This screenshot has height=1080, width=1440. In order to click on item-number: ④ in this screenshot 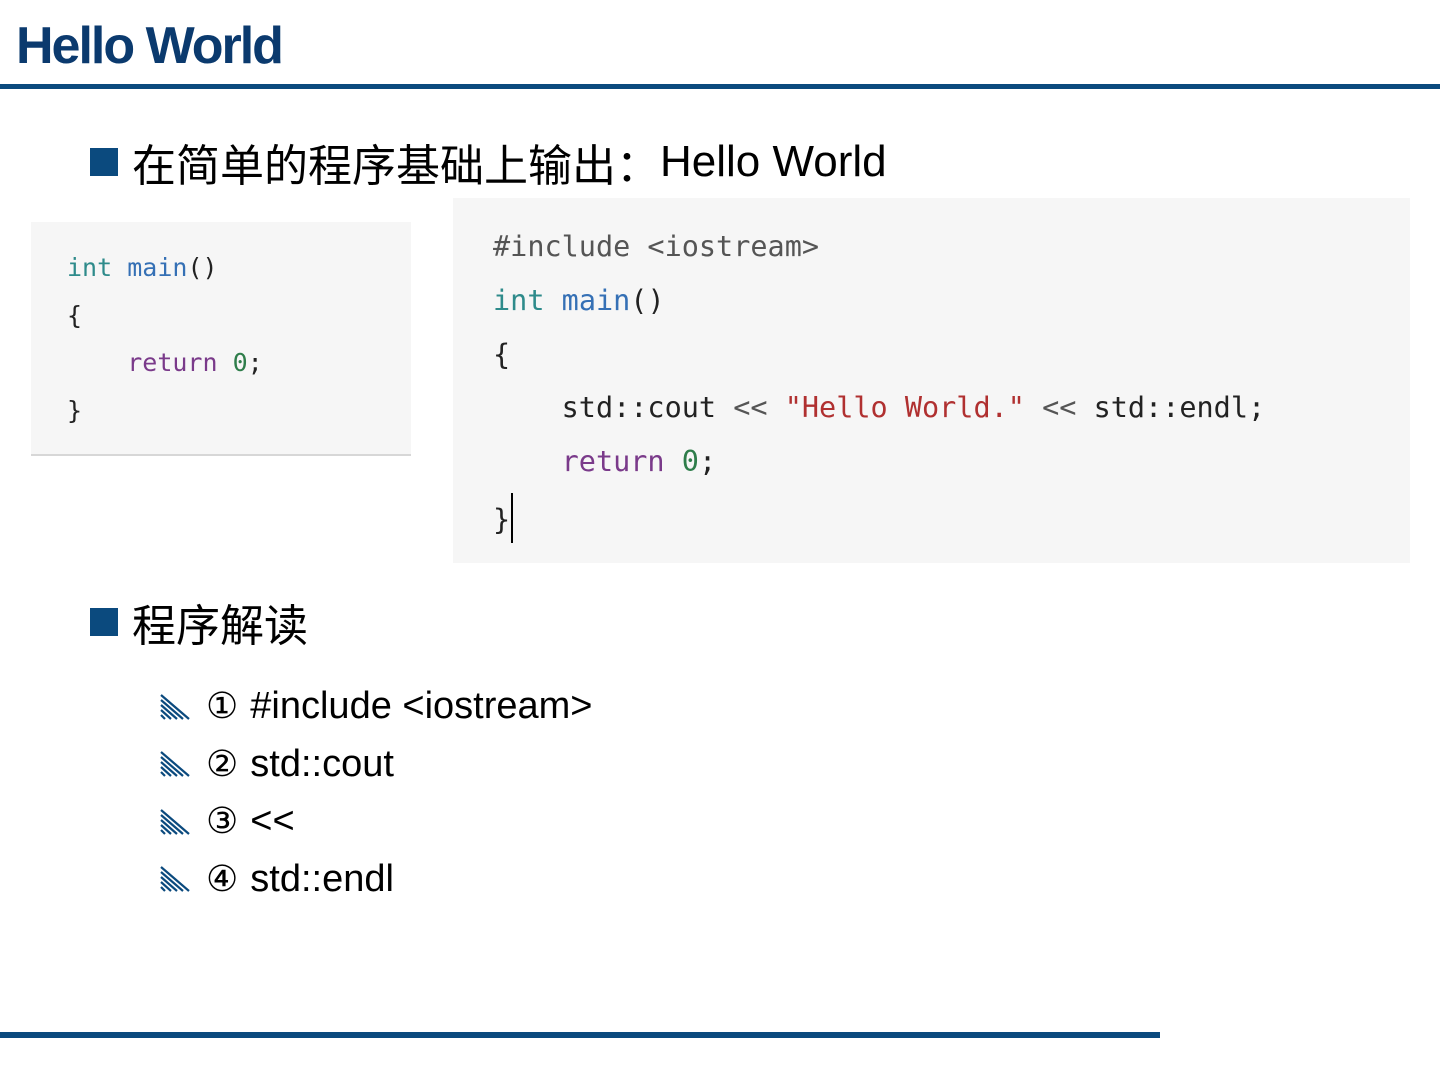, I will do `click(222, 879)`.